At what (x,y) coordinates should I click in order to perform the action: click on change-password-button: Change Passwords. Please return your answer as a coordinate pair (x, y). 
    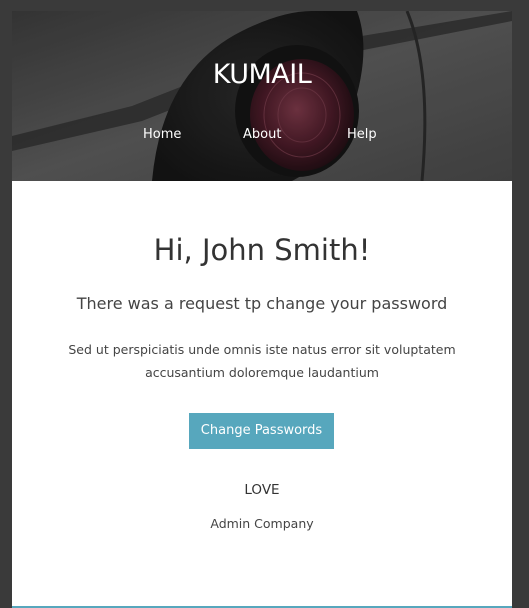
    Looking at the image, I should click on (261, 431).